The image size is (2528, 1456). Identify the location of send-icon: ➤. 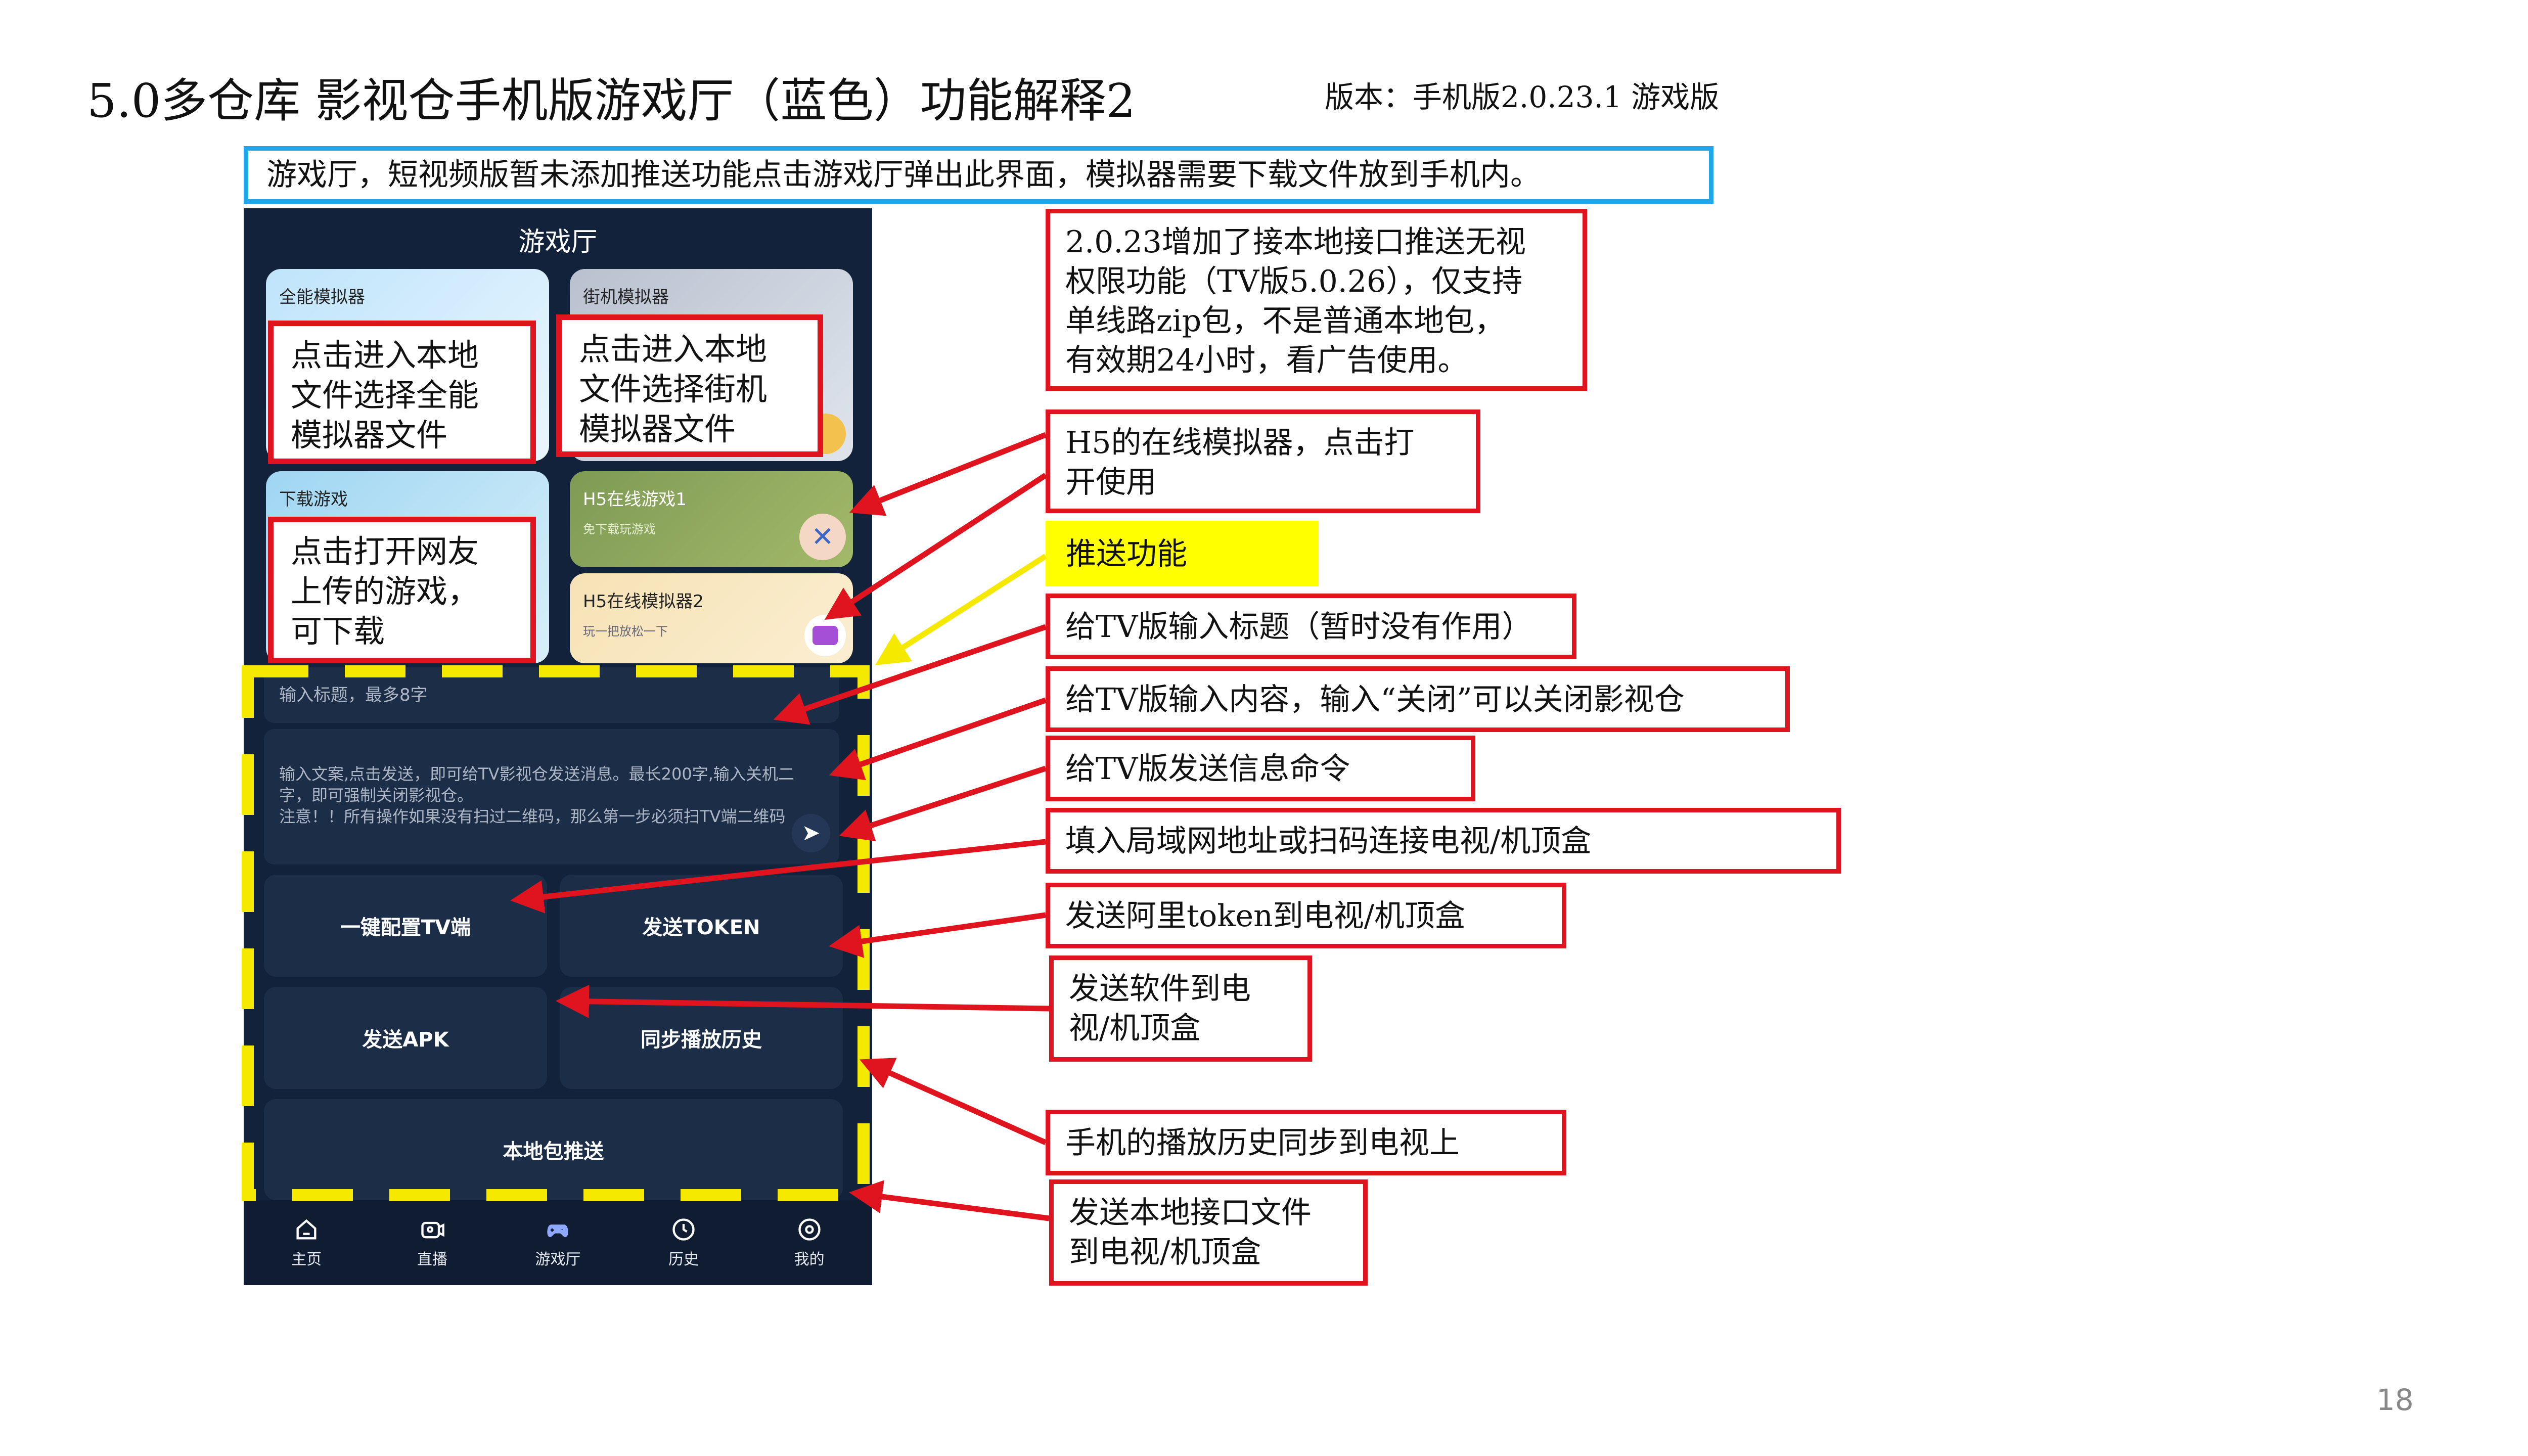
(811, 833).